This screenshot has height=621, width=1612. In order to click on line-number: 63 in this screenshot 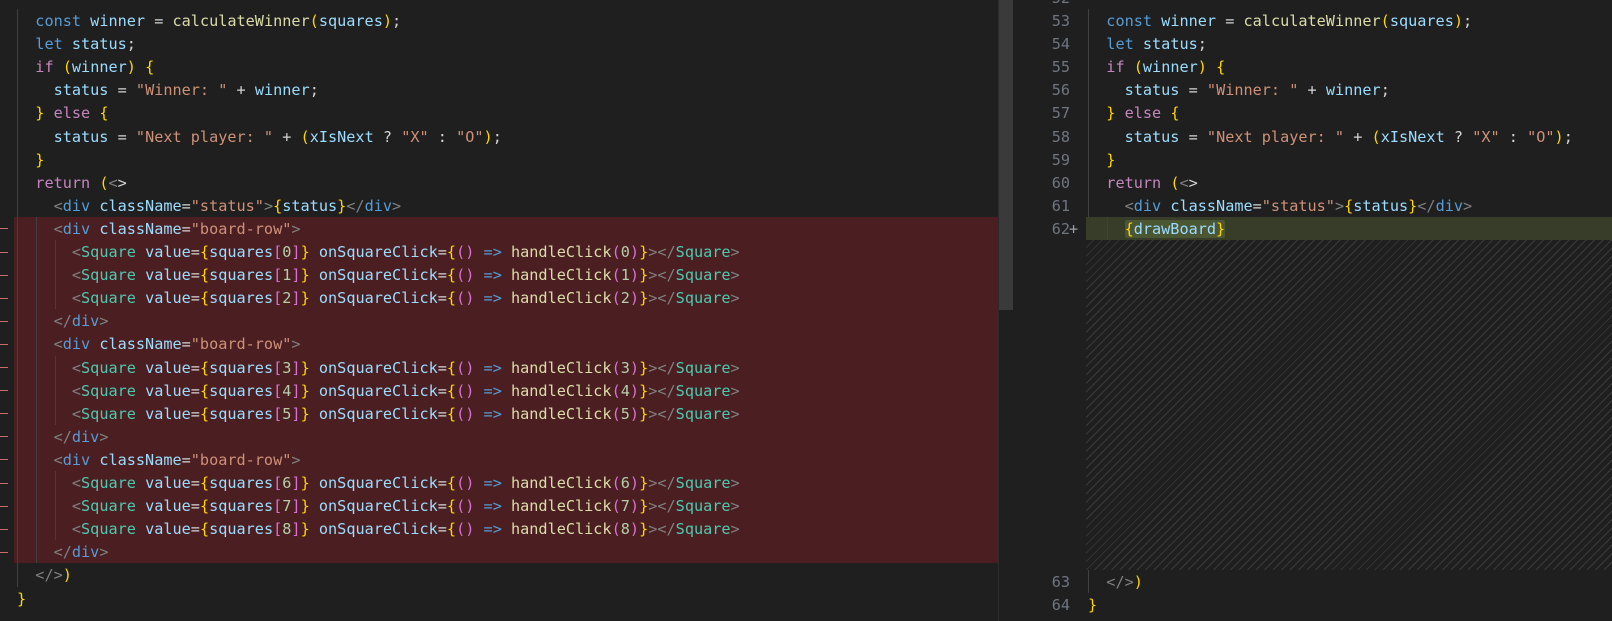, I will do `click(1060, 582)`.